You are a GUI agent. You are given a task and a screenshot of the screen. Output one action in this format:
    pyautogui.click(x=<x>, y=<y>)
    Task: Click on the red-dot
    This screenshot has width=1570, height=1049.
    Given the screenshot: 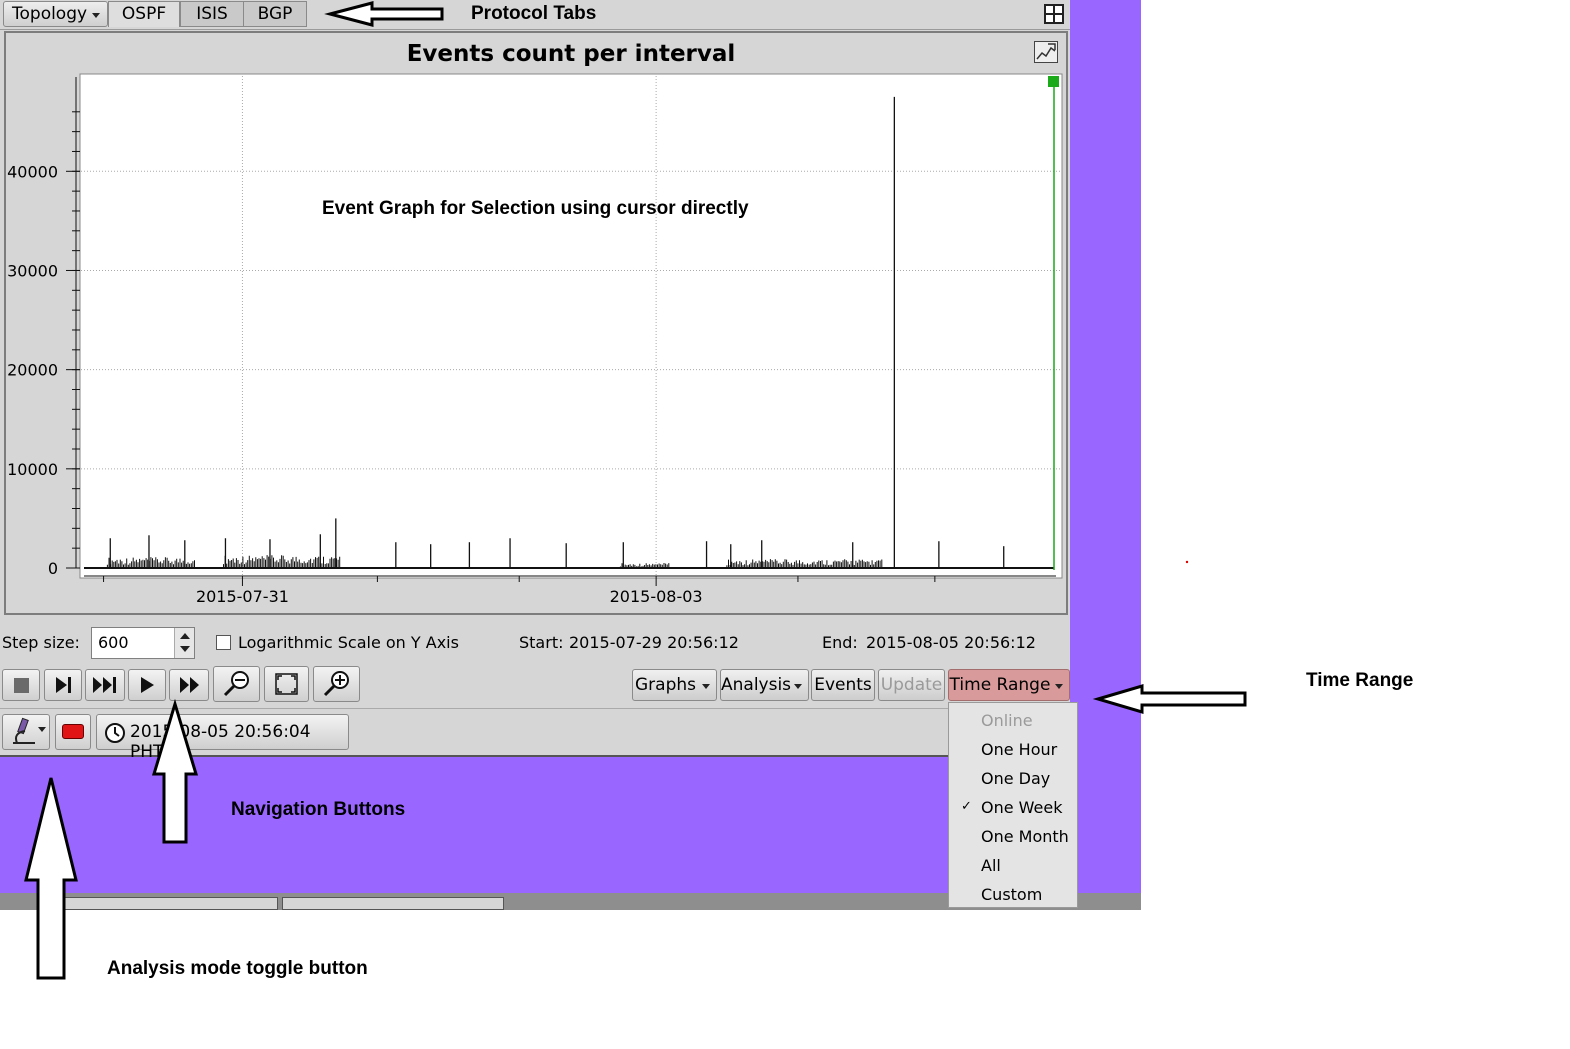 What is the action you would take?
    pyautogui.click(x=1187, y=562)
    